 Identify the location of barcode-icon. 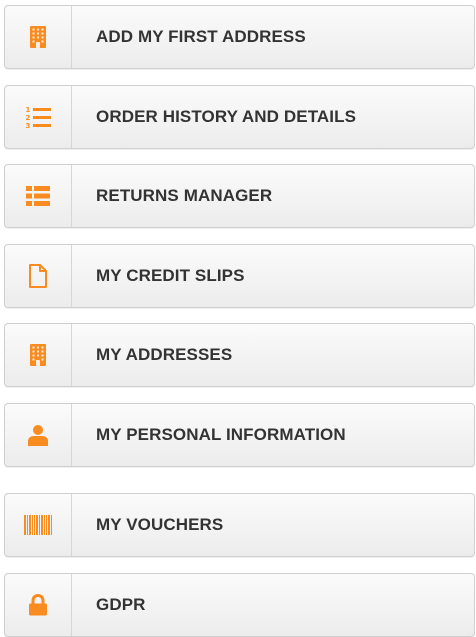
(38, 525).